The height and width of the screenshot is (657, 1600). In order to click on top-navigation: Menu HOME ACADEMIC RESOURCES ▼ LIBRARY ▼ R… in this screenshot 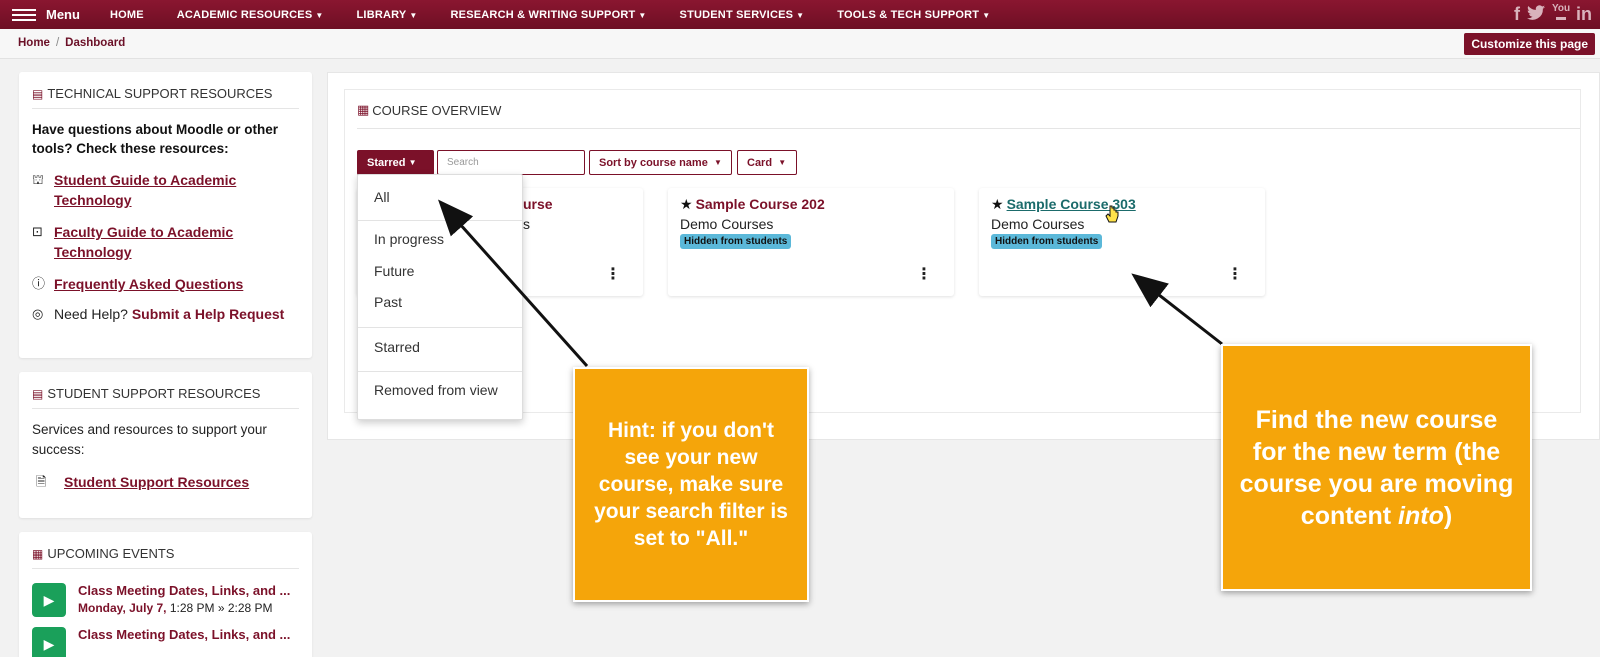, I will do `click(800, 14)`.